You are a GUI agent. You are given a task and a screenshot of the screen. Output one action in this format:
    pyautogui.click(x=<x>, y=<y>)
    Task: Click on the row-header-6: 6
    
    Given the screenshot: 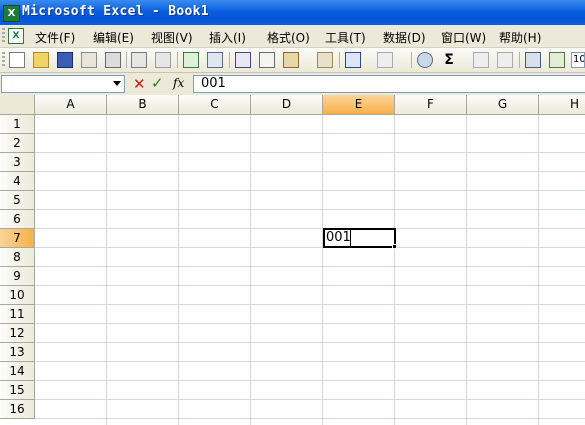 What is the action you would take?
    pyautogui.click(x=17, y=219)
    